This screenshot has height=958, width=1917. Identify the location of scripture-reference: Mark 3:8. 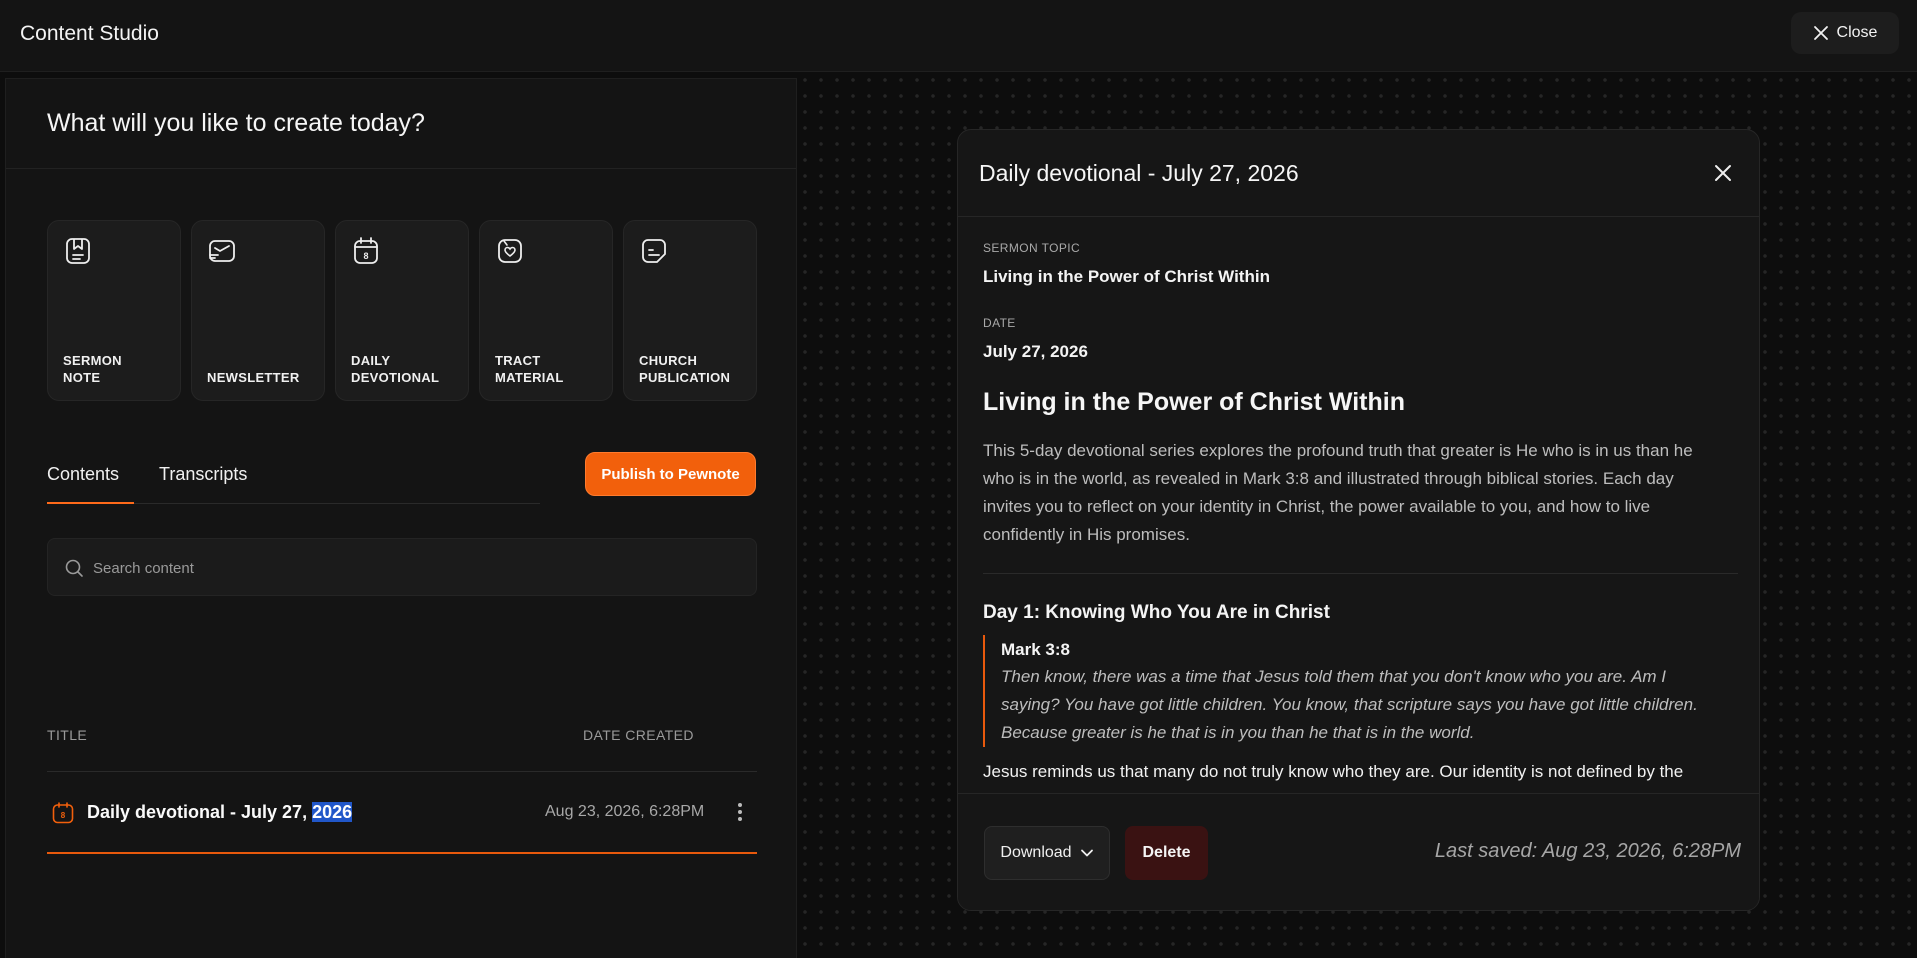
(1035, 649).